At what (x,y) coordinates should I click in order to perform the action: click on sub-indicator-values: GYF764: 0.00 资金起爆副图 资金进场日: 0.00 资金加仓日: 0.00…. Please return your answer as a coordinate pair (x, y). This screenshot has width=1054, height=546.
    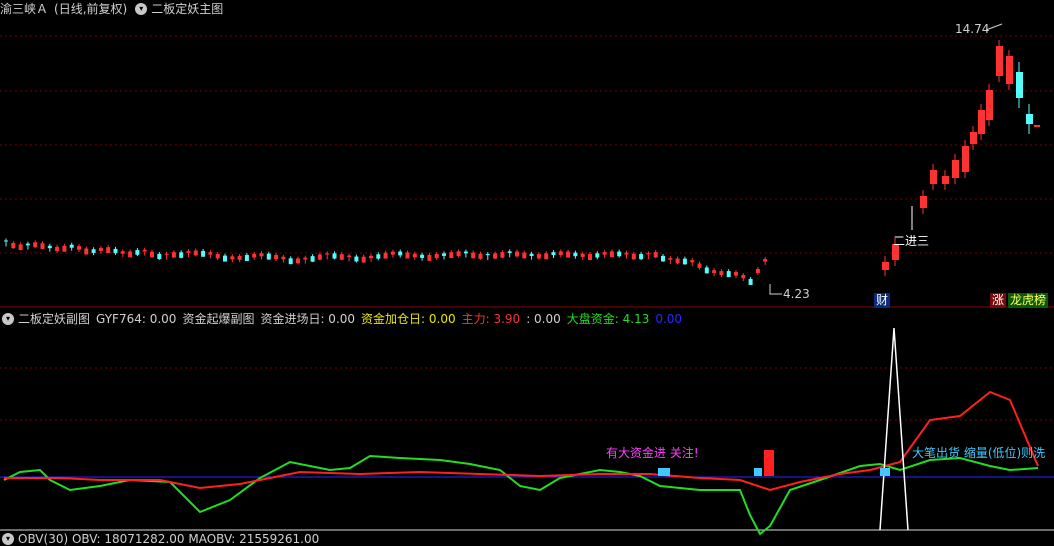
    Looking at the image, I should click on (392, 319).